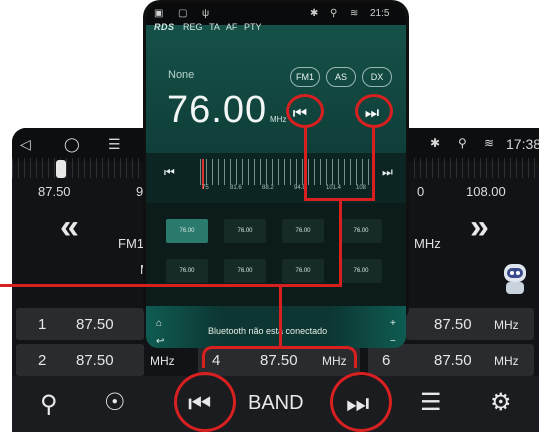  Describe the element at coordinates (361, 188) in the screenshot. I see `dial-mark: 108` at that location.